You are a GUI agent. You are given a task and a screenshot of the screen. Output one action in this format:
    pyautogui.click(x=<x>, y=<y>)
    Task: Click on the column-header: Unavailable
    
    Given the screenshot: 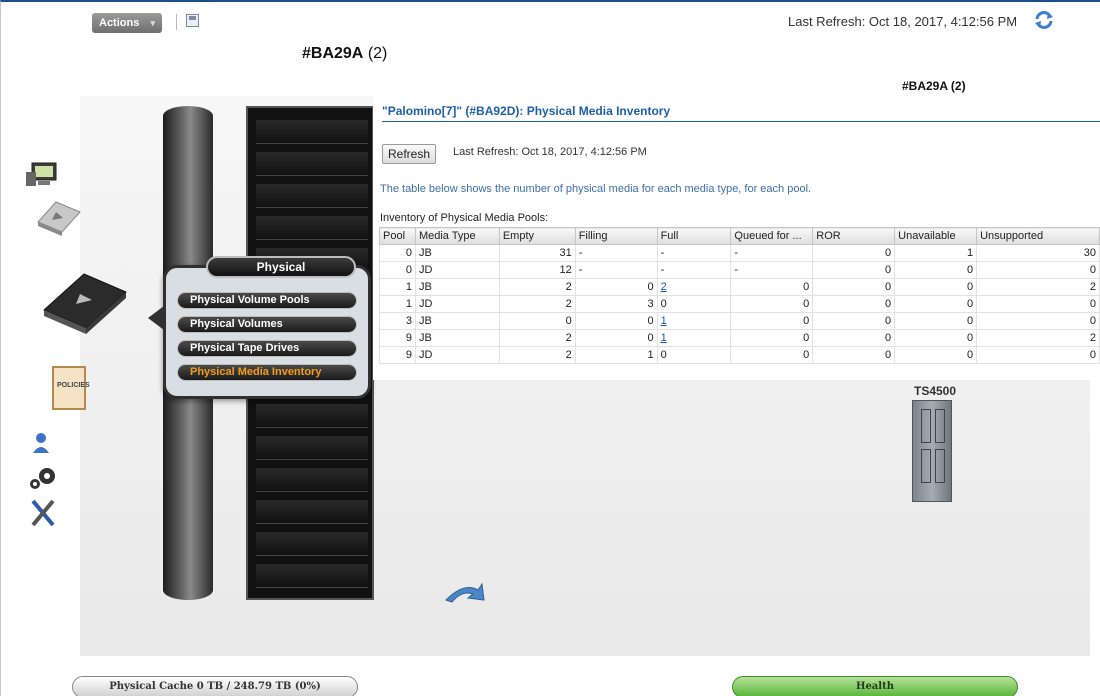 What is the action you would take?
    pyautogui.click(x=936, y=236)
    